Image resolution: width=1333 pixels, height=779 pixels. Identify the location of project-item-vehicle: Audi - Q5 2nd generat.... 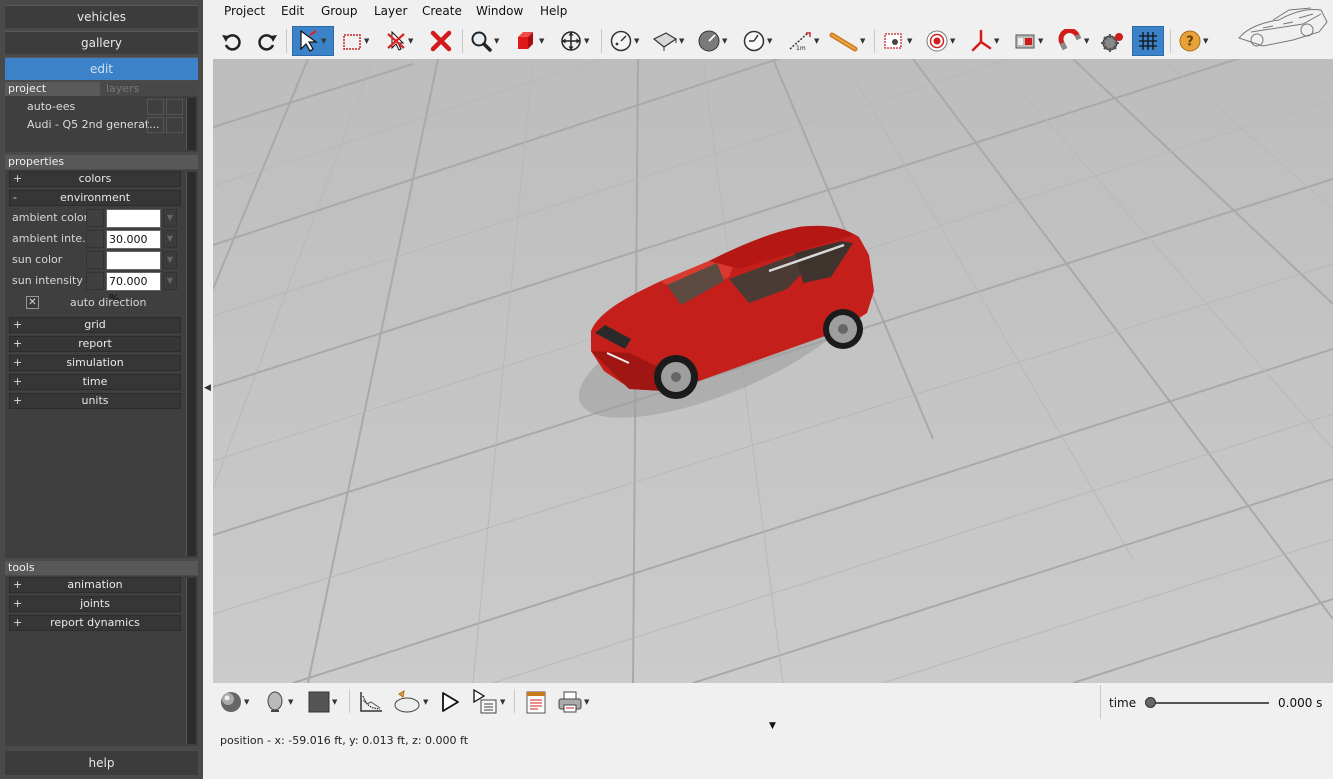
(96, 125).